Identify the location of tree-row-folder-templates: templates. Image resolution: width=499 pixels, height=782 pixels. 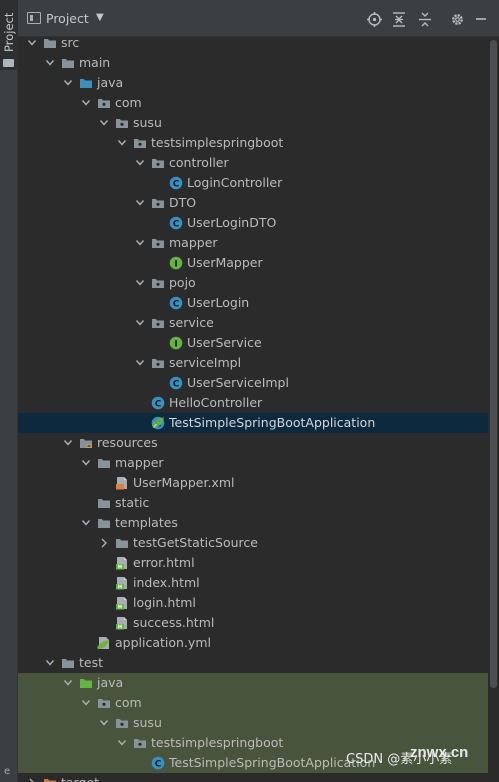
(253, 523).